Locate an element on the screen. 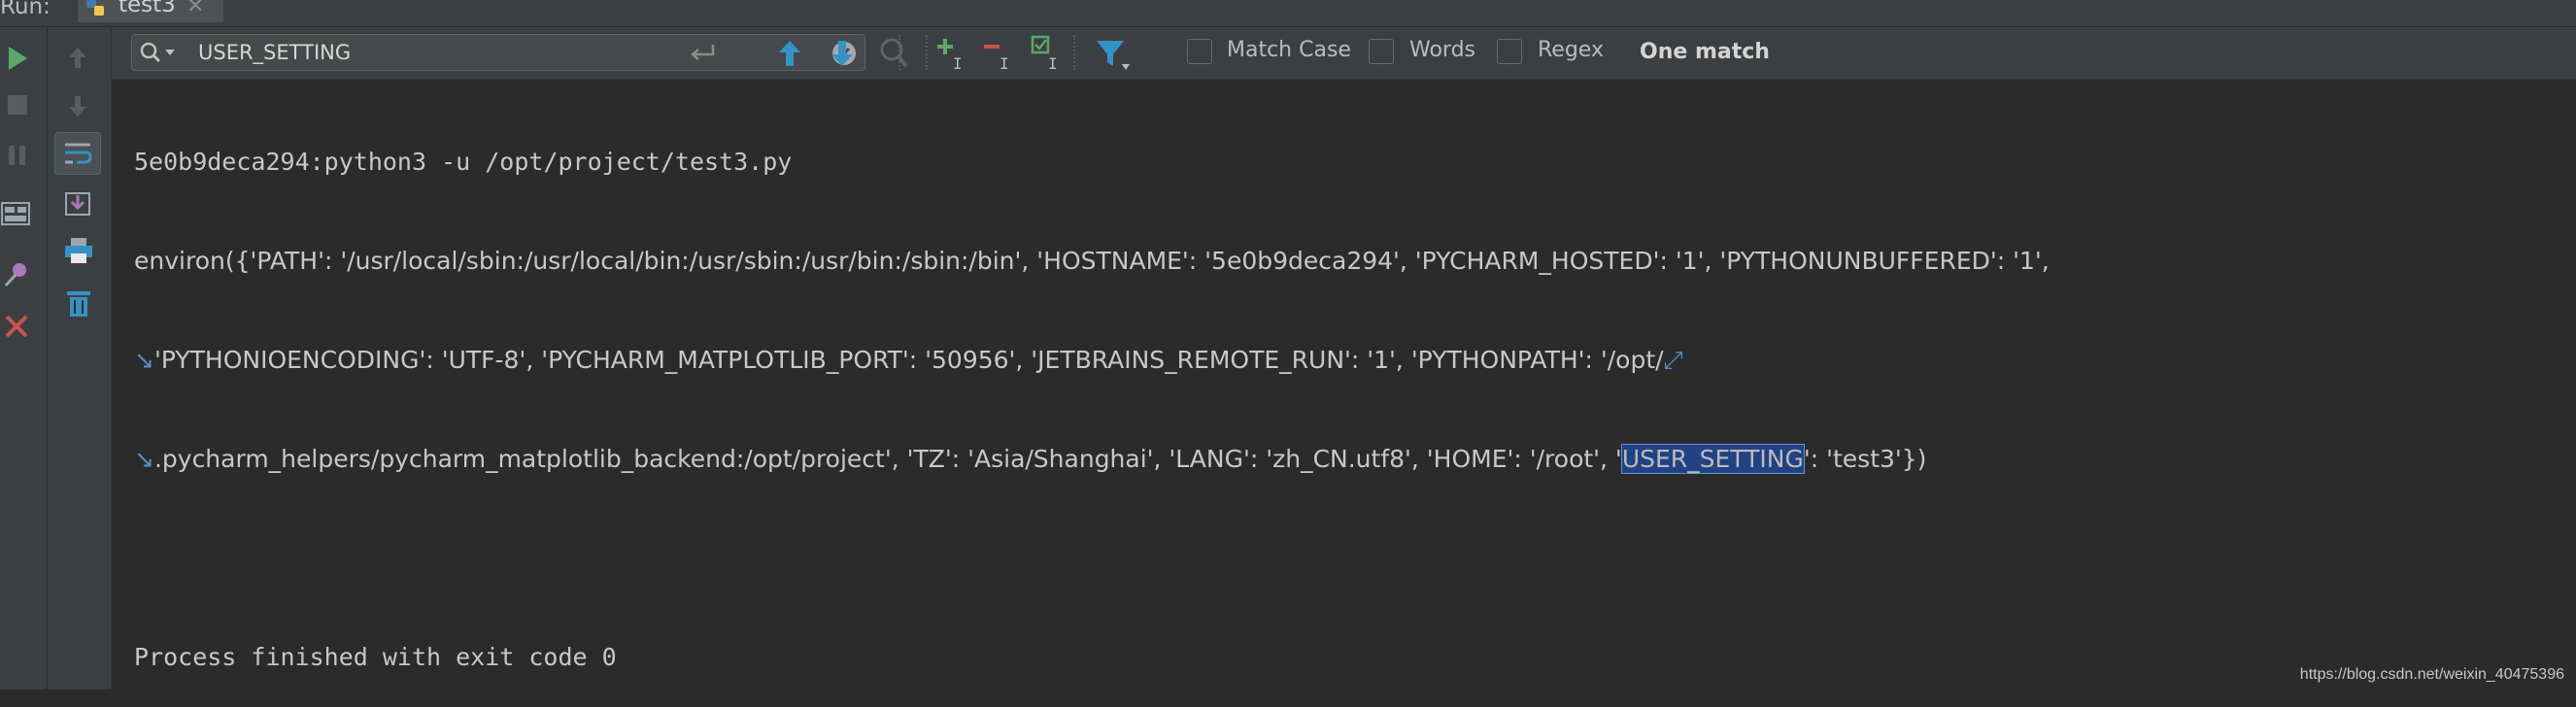 The width and height of the screenshot is (2576, 707). trash-icon is located at coordinates (78, 303).